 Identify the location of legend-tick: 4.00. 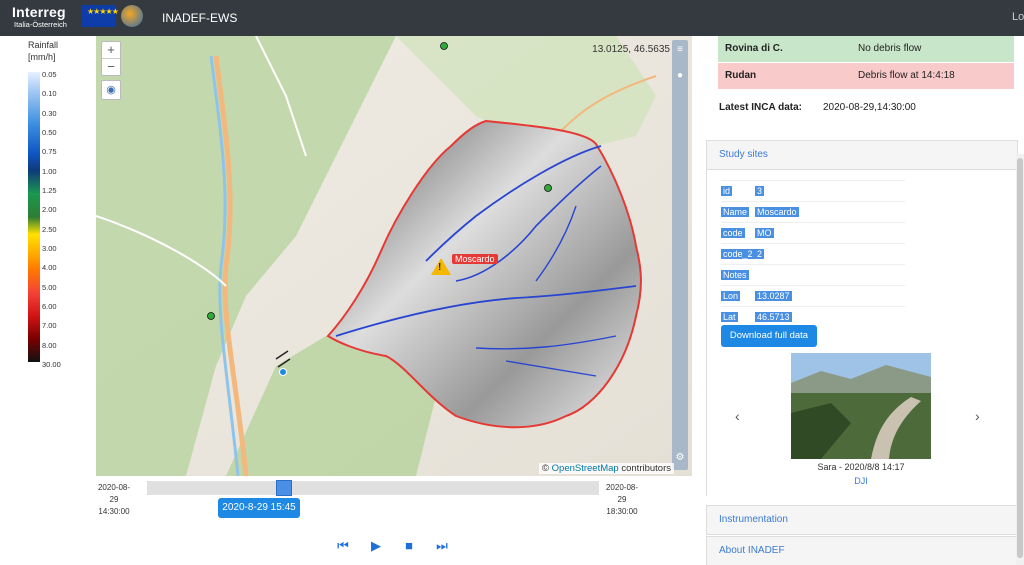
(49, 268).